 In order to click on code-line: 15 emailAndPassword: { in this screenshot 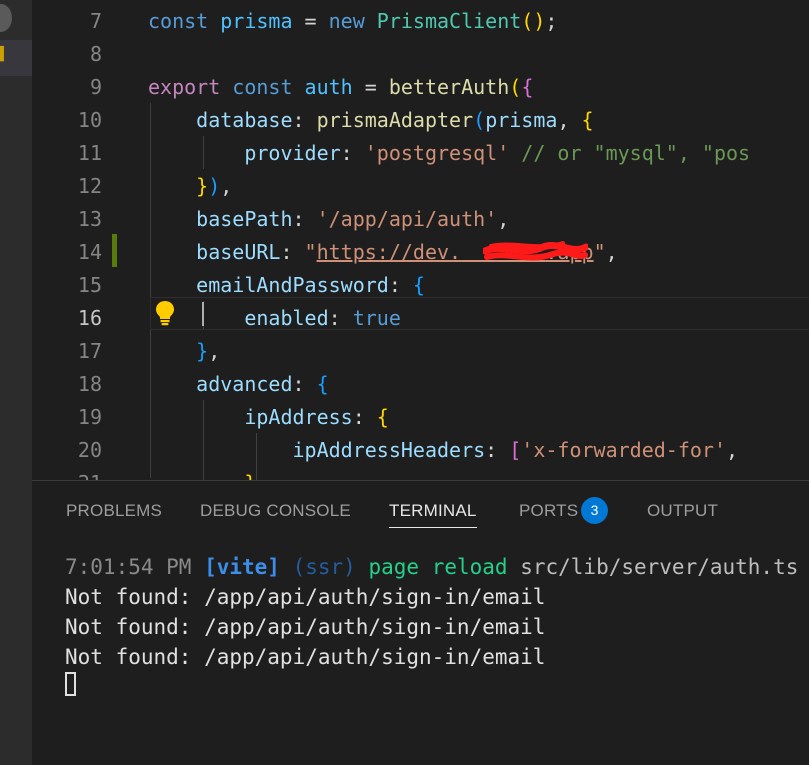, I will do `click(420, 284)`.